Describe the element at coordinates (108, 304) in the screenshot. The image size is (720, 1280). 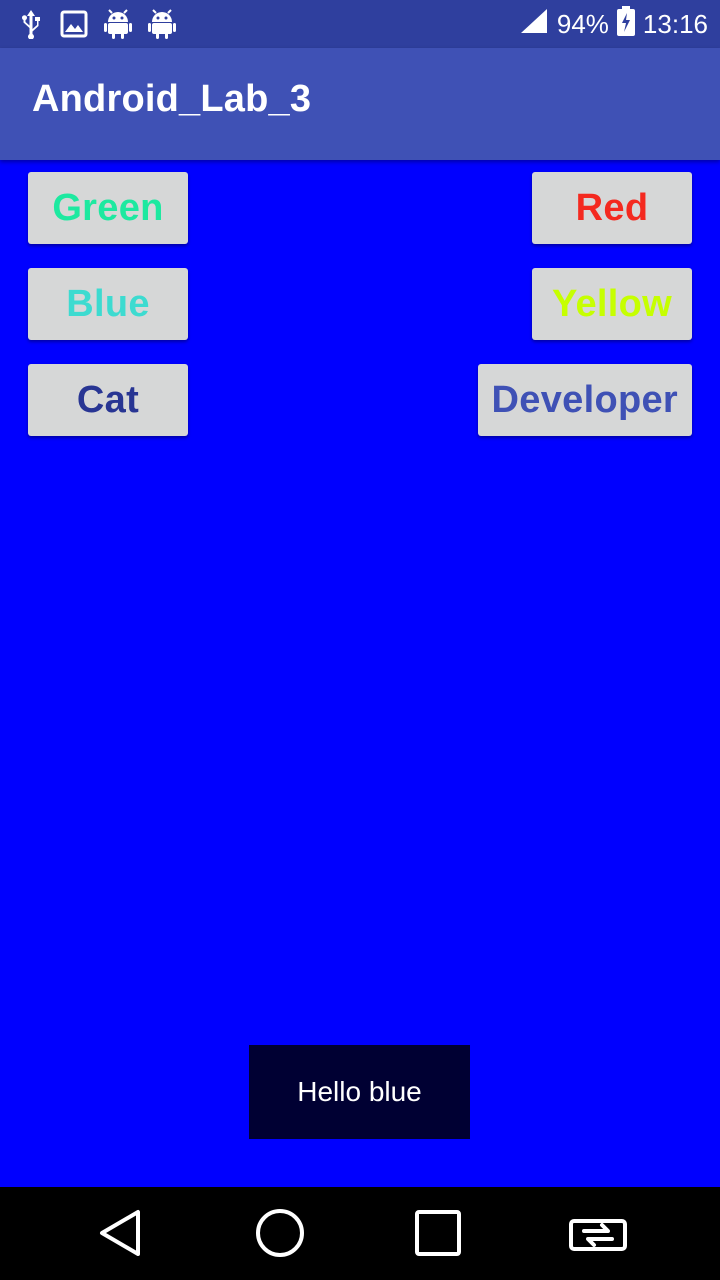
I see `blue-button: Blue` at that location.